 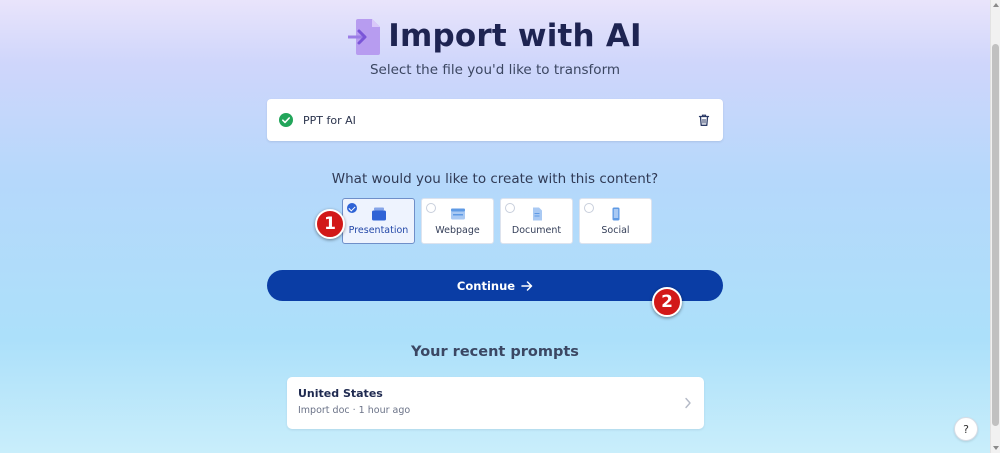 I want to click on radio-checked-icon, so click(x=352, y=208).